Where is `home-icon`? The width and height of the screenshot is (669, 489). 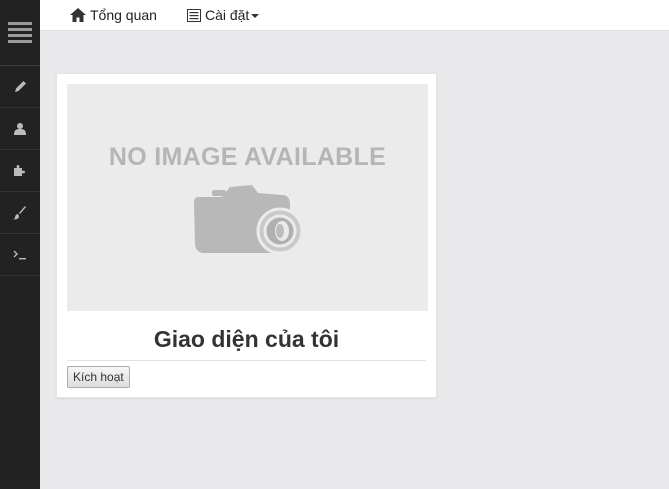 home-icon is located at coordinates (78, 15).